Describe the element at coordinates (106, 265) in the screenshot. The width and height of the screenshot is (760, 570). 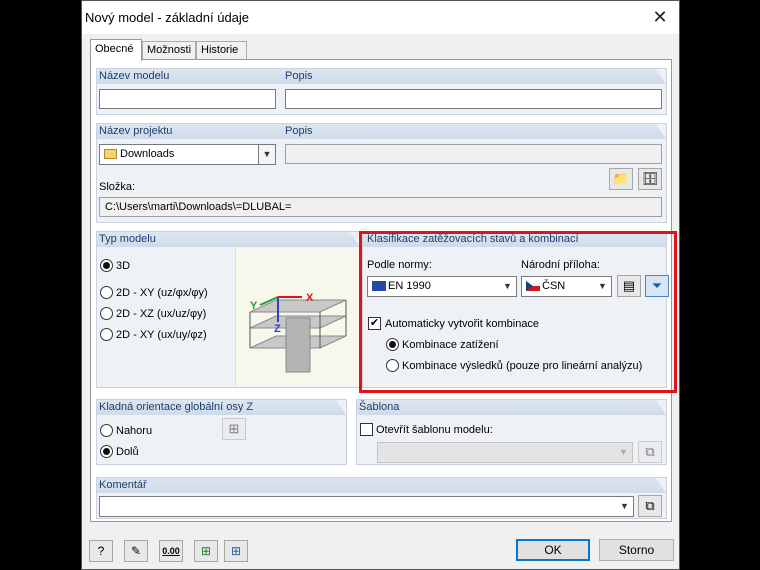
I see `model-type-3d-radio` at that location.